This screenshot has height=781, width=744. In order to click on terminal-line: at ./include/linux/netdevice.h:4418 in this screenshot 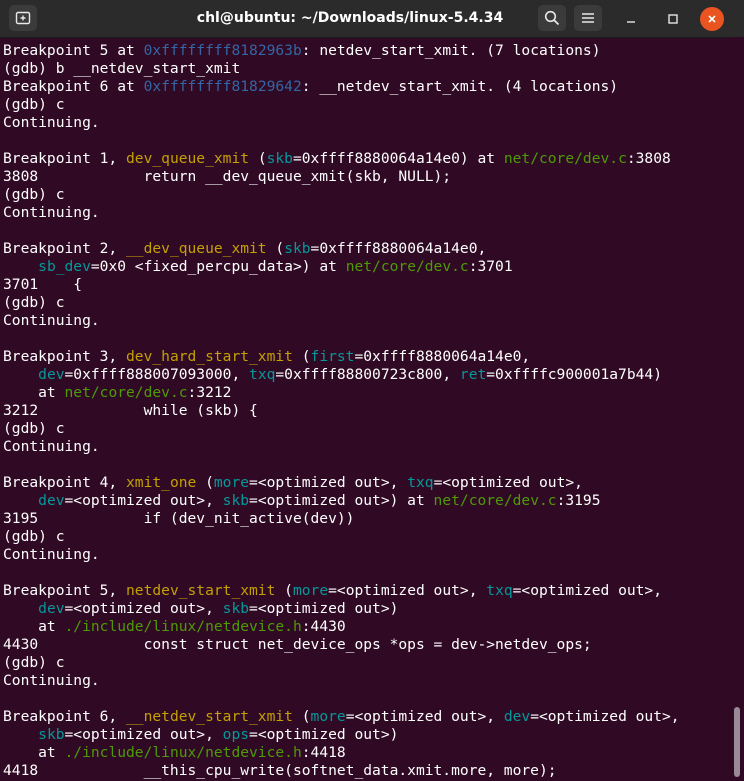, I will do `click(341, 753)`.